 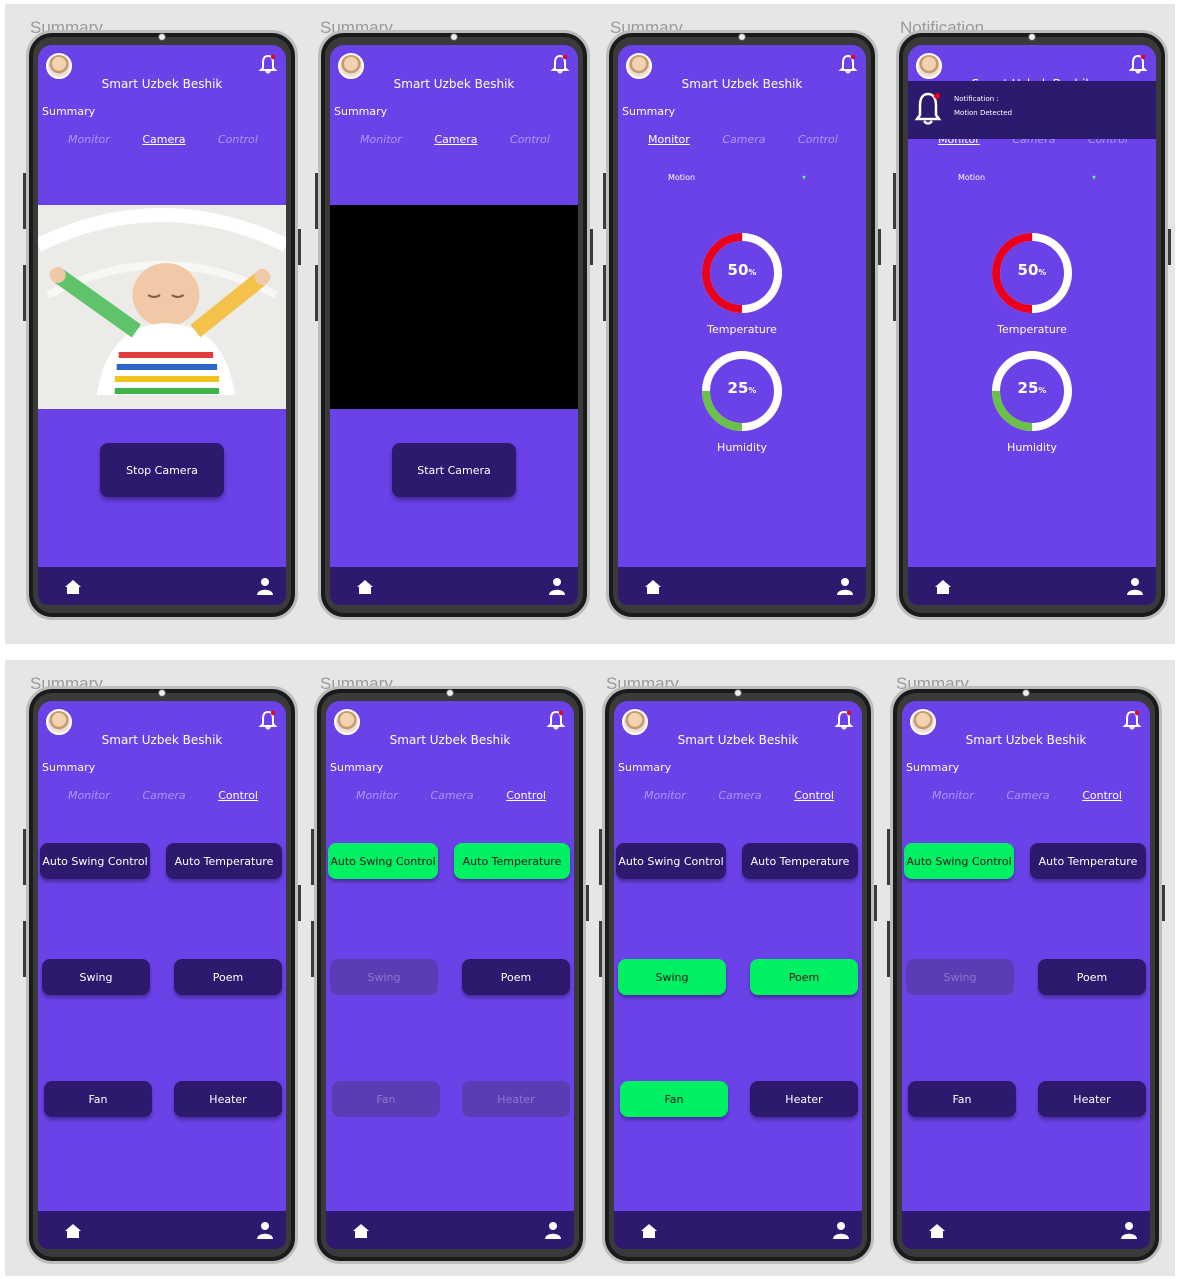 What do you see at coordinates (1032, 110) in the screenshot?
I see `notification-banner: Notification : Motion Detected` at bounding box center [1032, 110].